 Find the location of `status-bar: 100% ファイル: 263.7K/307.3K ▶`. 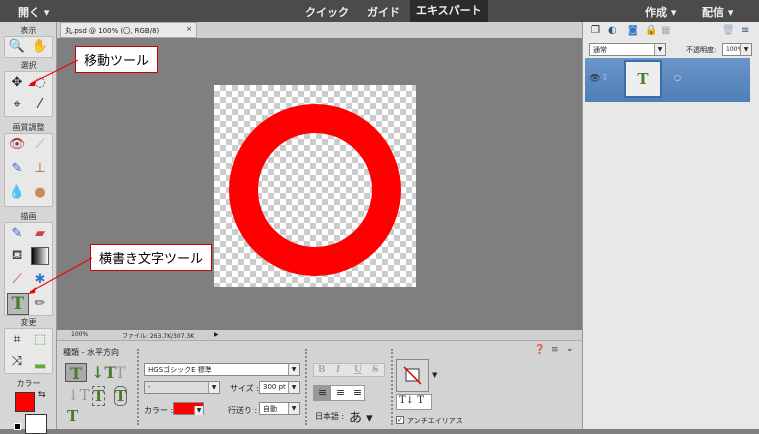

status-bar: 100% ファイル: 263.7K/307.3K ▶ is located at coordinates (319, 335).